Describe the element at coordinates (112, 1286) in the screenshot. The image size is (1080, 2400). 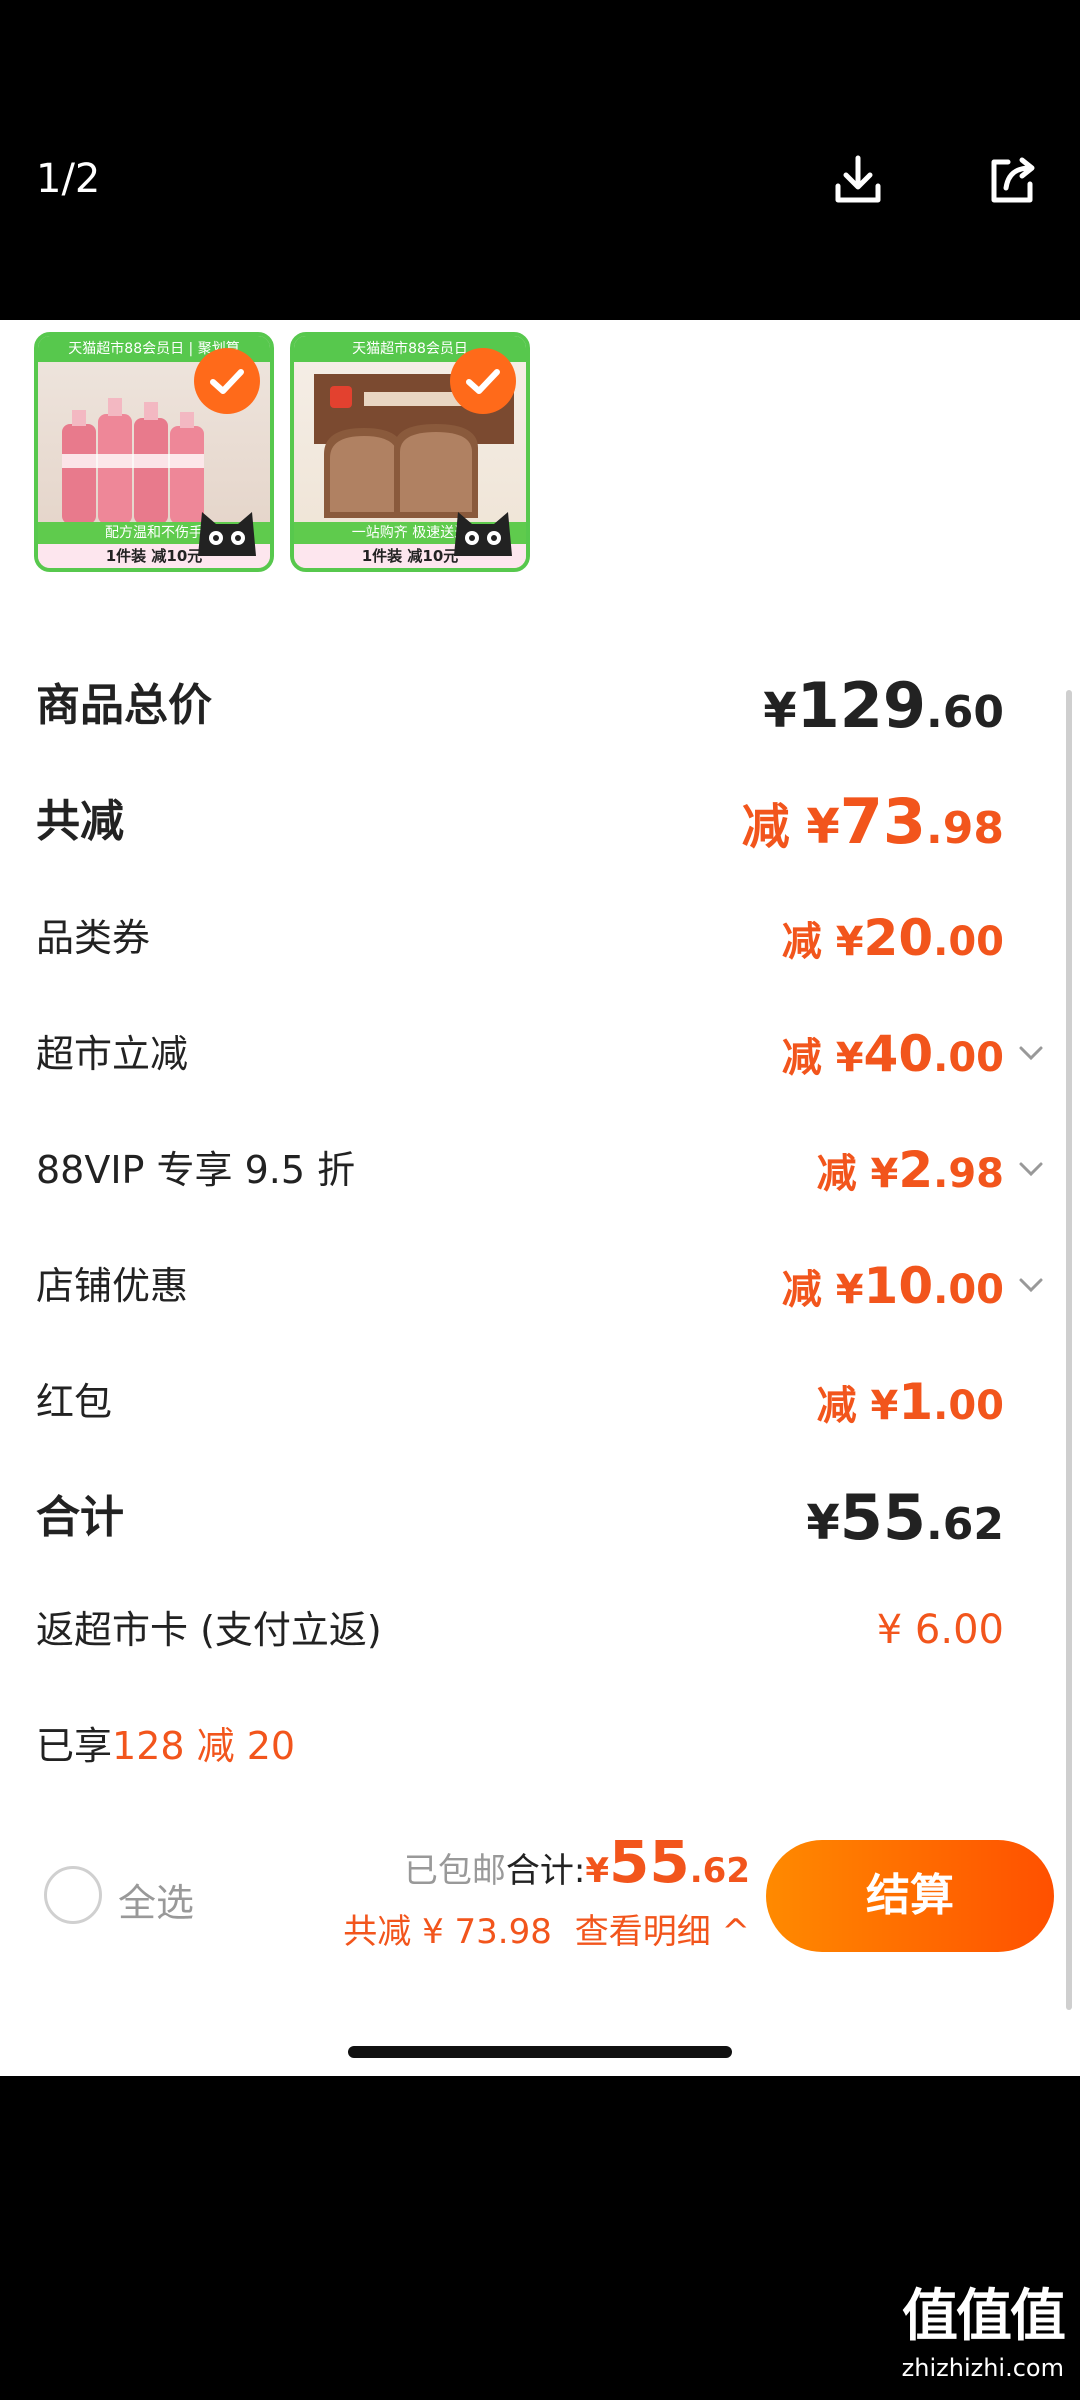
I see `discount-label: 店铺优惠` at that location.